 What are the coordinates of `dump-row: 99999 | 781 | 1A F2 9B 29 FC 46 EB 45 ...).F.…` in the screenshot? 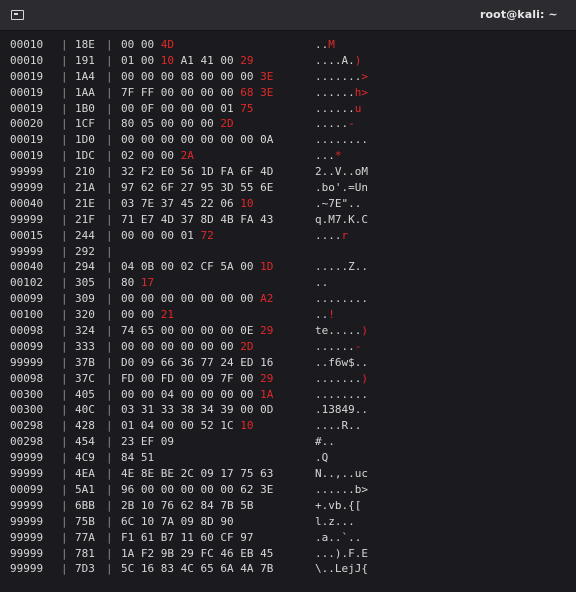 It's located at (288, 554).